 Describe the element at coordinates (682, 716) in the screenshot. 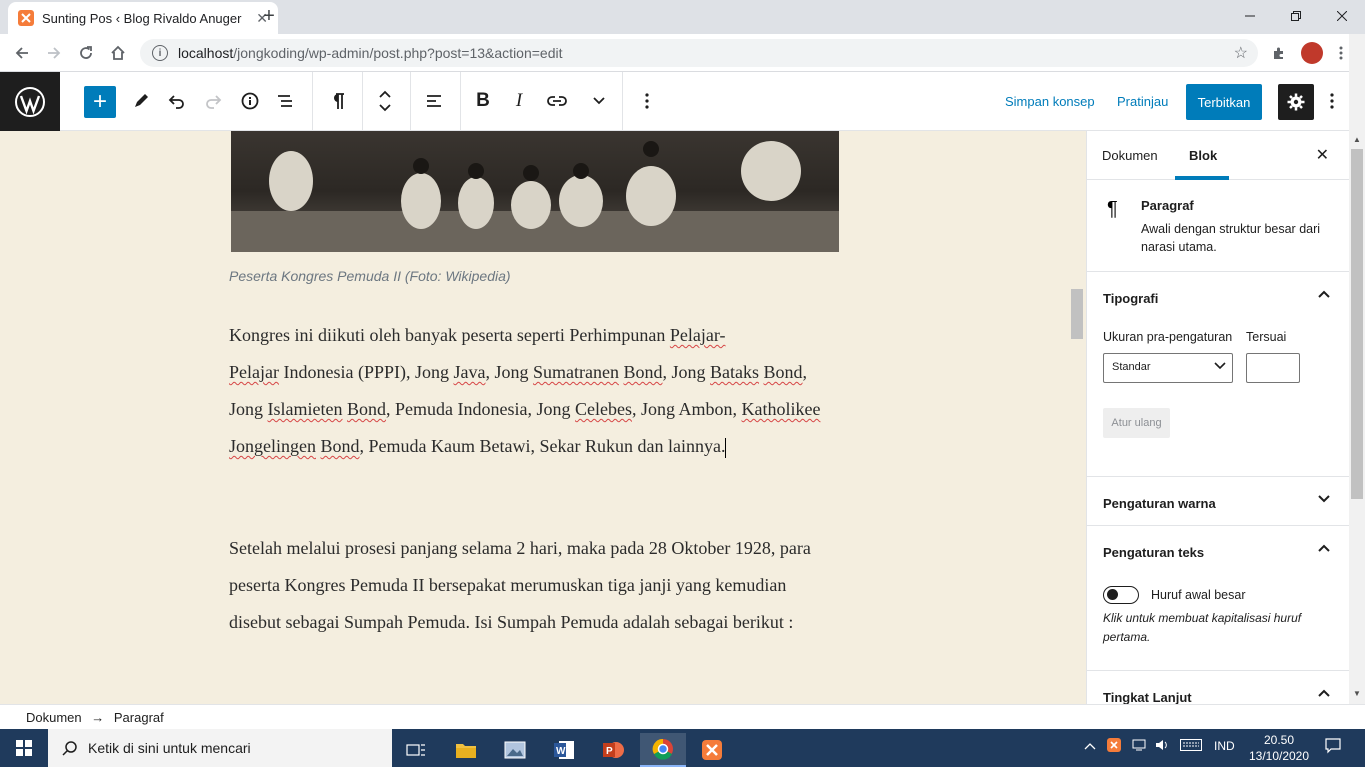

I see `block-breadcrumb: Dokumen → Paragraf` at that location.